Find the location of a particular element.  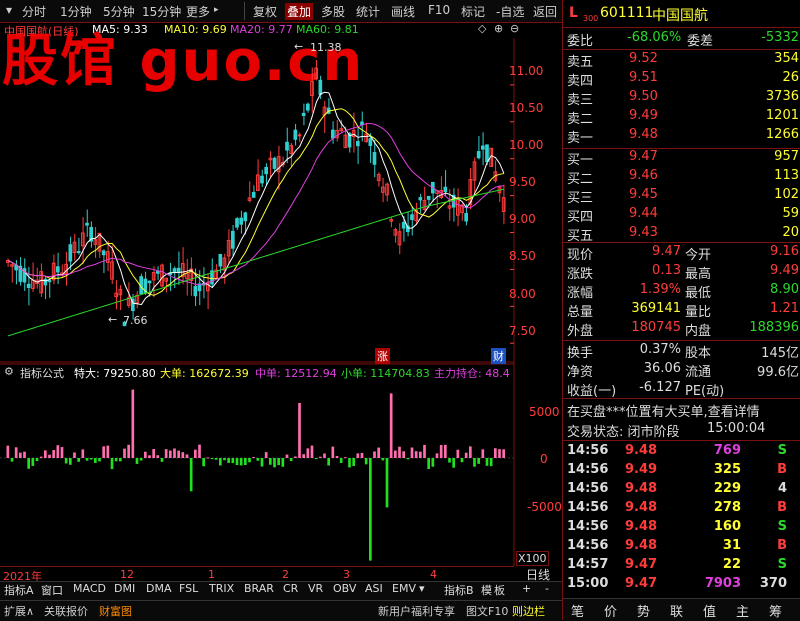

trade-status-time: 15:00:04 is located at coordinates (736, 428).